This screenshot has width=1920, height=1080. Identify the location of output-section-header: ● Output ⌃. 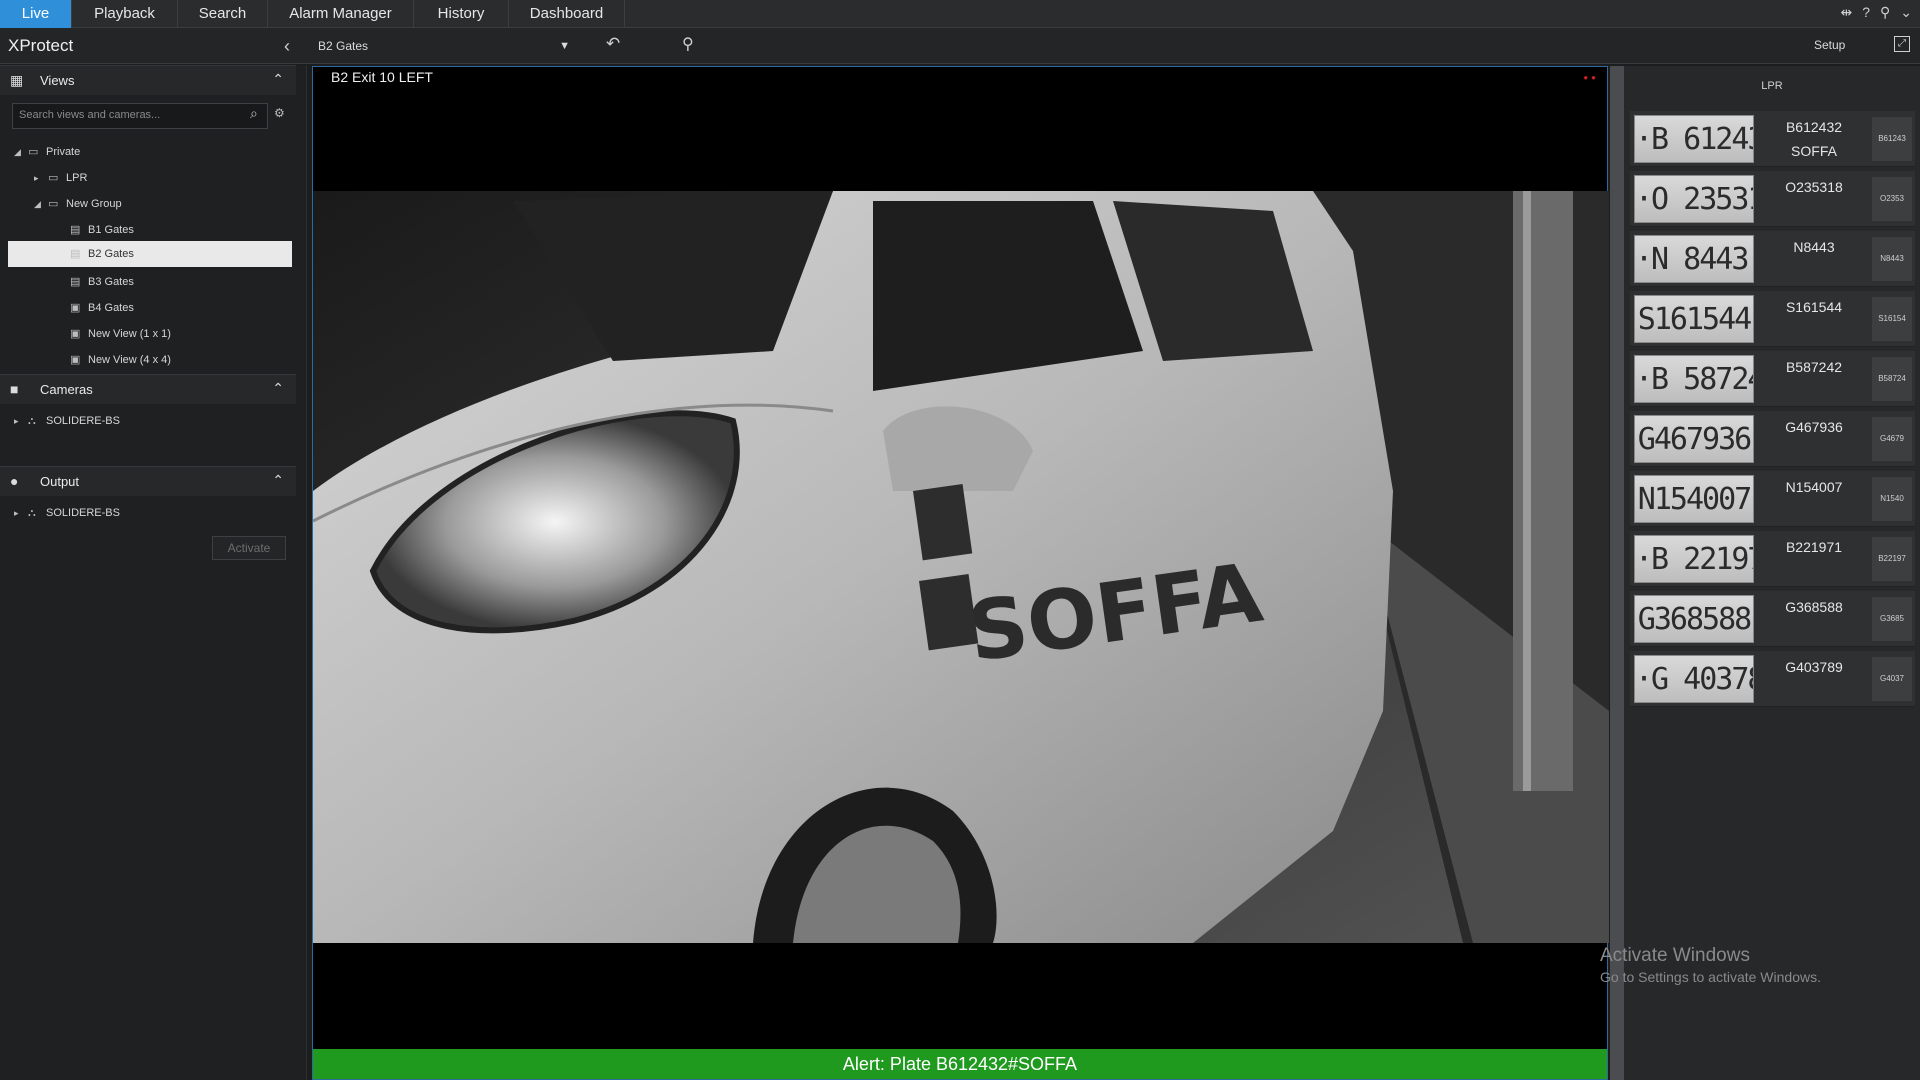
(148, 481).